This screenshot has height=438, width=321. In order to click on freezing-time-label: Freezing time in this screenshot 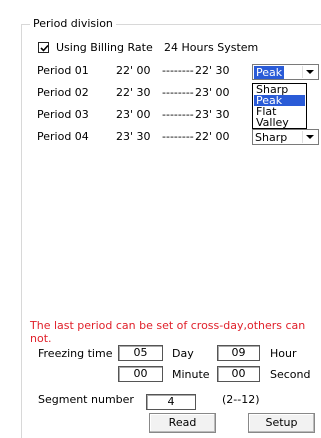, I will do `click(75, 353)`.